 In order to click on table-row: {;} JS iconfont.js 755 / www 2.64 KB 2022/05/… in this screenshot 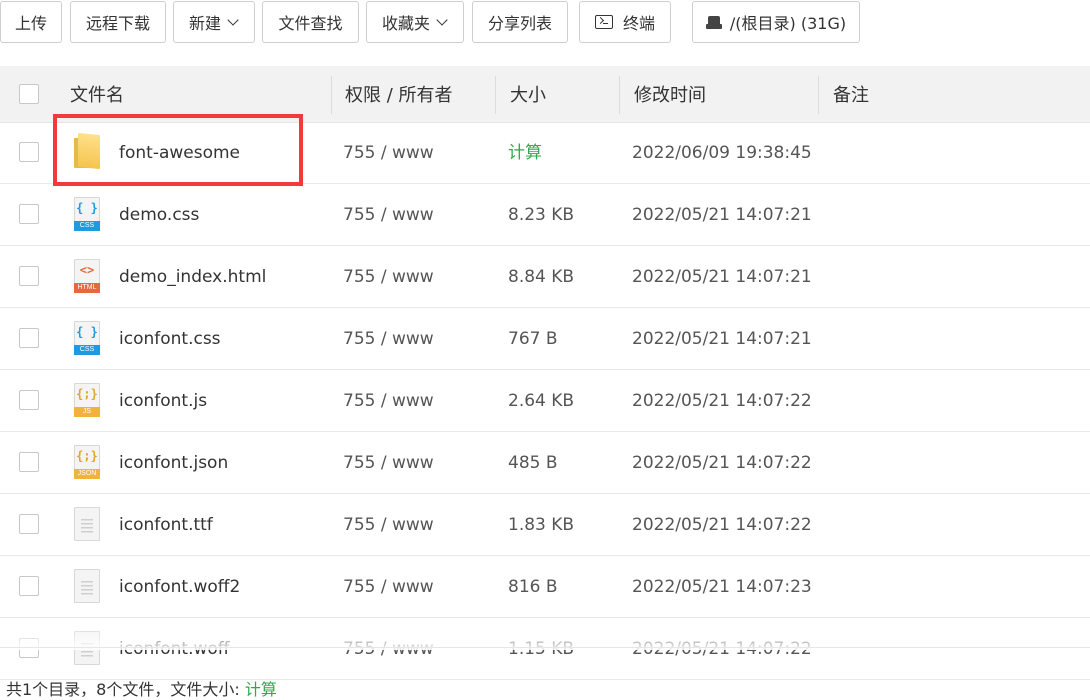, I will do `click(545, 401)`.